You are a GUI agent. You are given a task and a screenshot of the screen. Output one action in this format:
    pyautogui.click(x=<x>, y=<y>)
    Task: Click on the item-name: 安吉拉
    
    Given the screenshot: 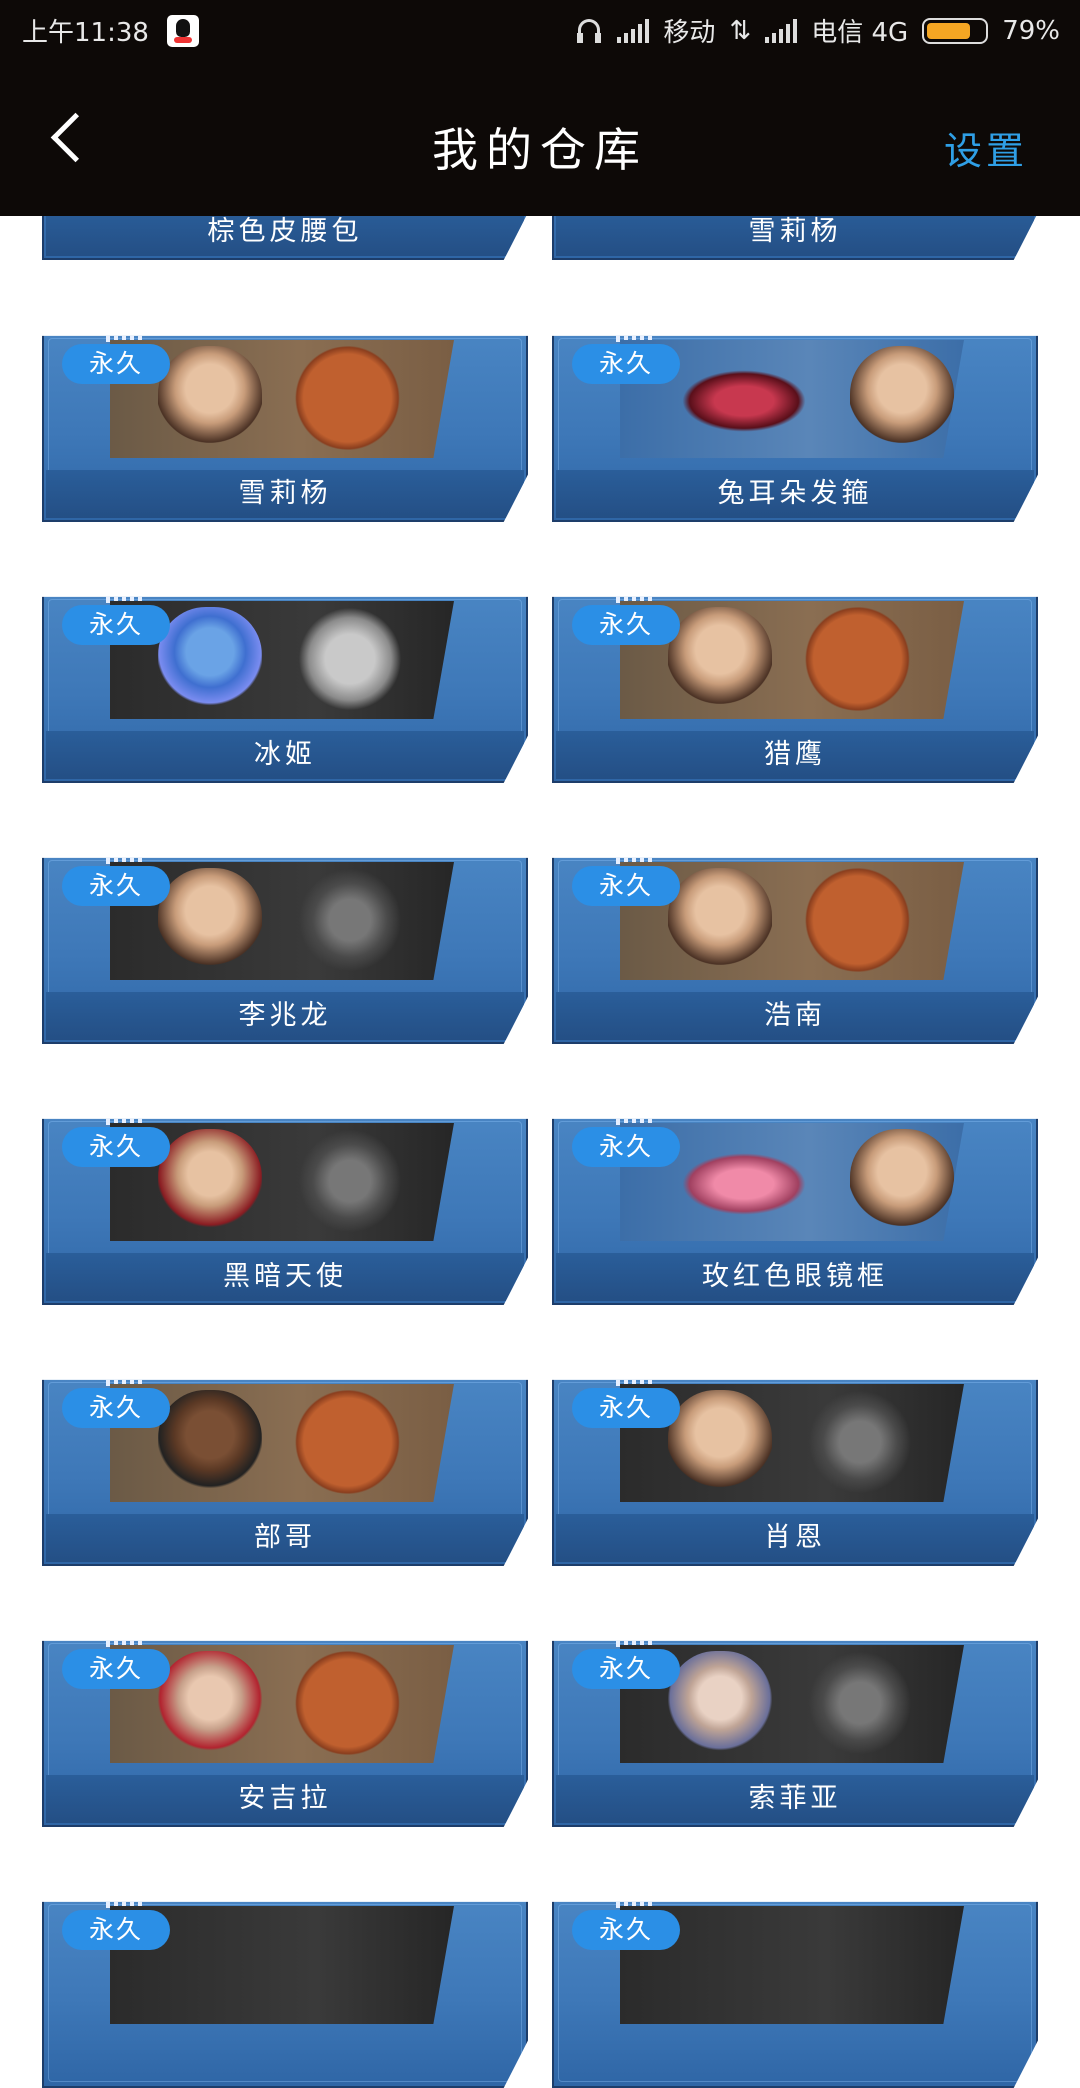 What is the action you would take?
    pyautogui.click(x=285, y=1799)
    